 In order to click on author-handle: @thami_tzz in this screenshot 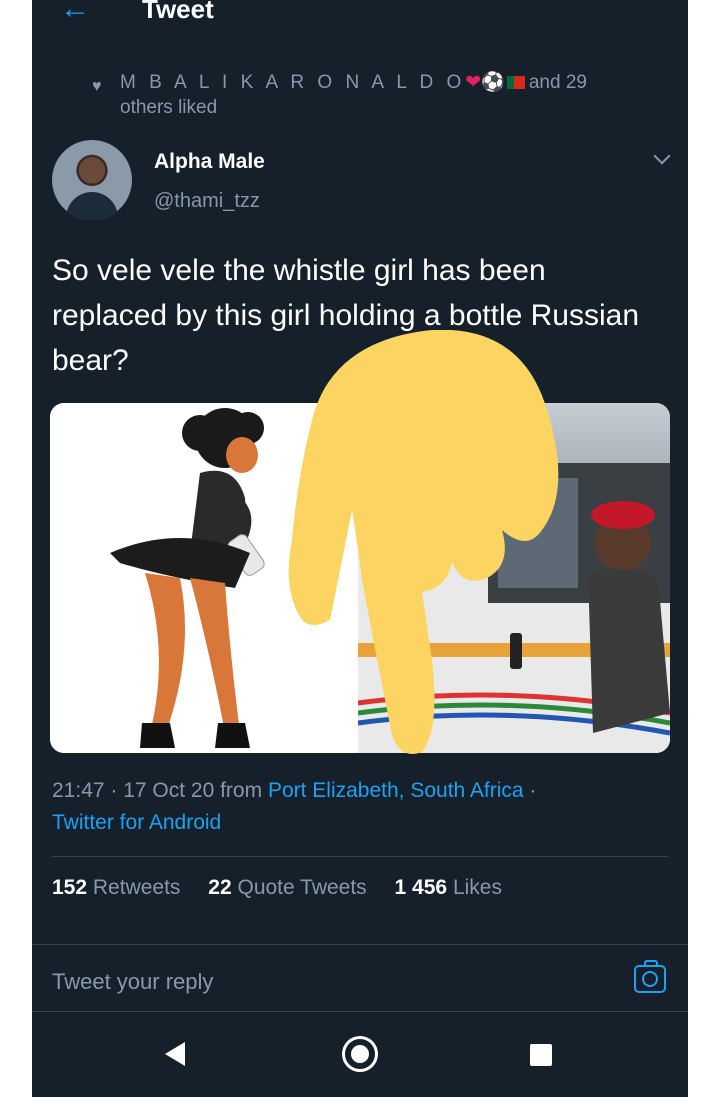, I will do `click(207, 201)`.